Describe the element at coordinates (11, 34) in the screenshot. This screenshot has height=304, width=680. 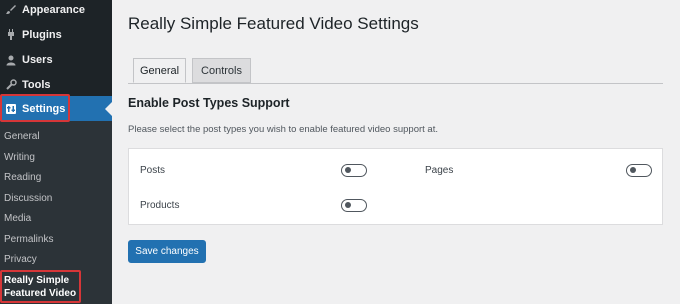
I see `plug-icon` at that location.